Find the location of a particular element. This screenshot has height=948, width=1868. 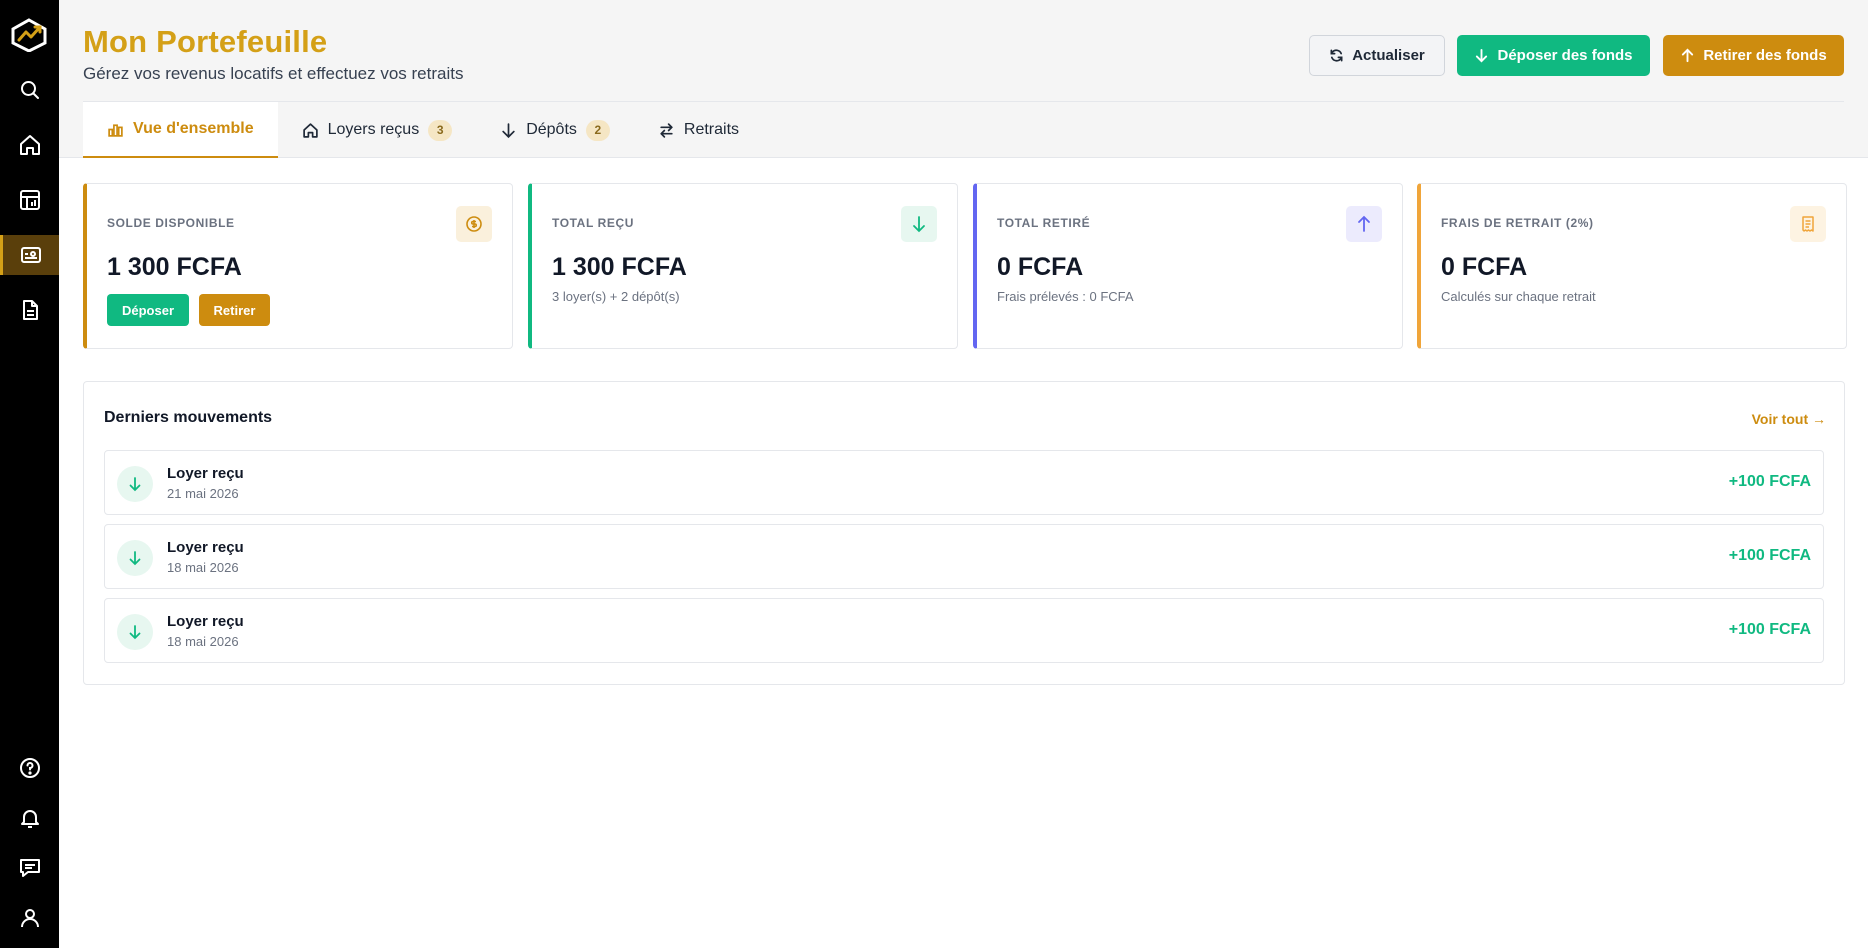

swap-arrows-icon is located at coordinates (666, 130).